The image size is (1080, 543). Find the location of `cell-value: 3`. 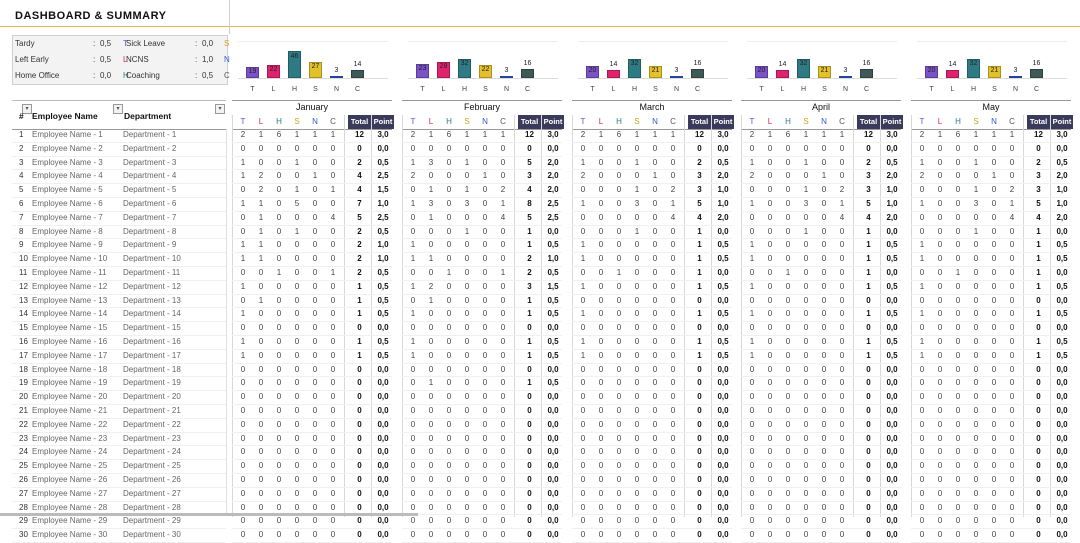

cell-value: 3 is located at coordinates (467, 203).